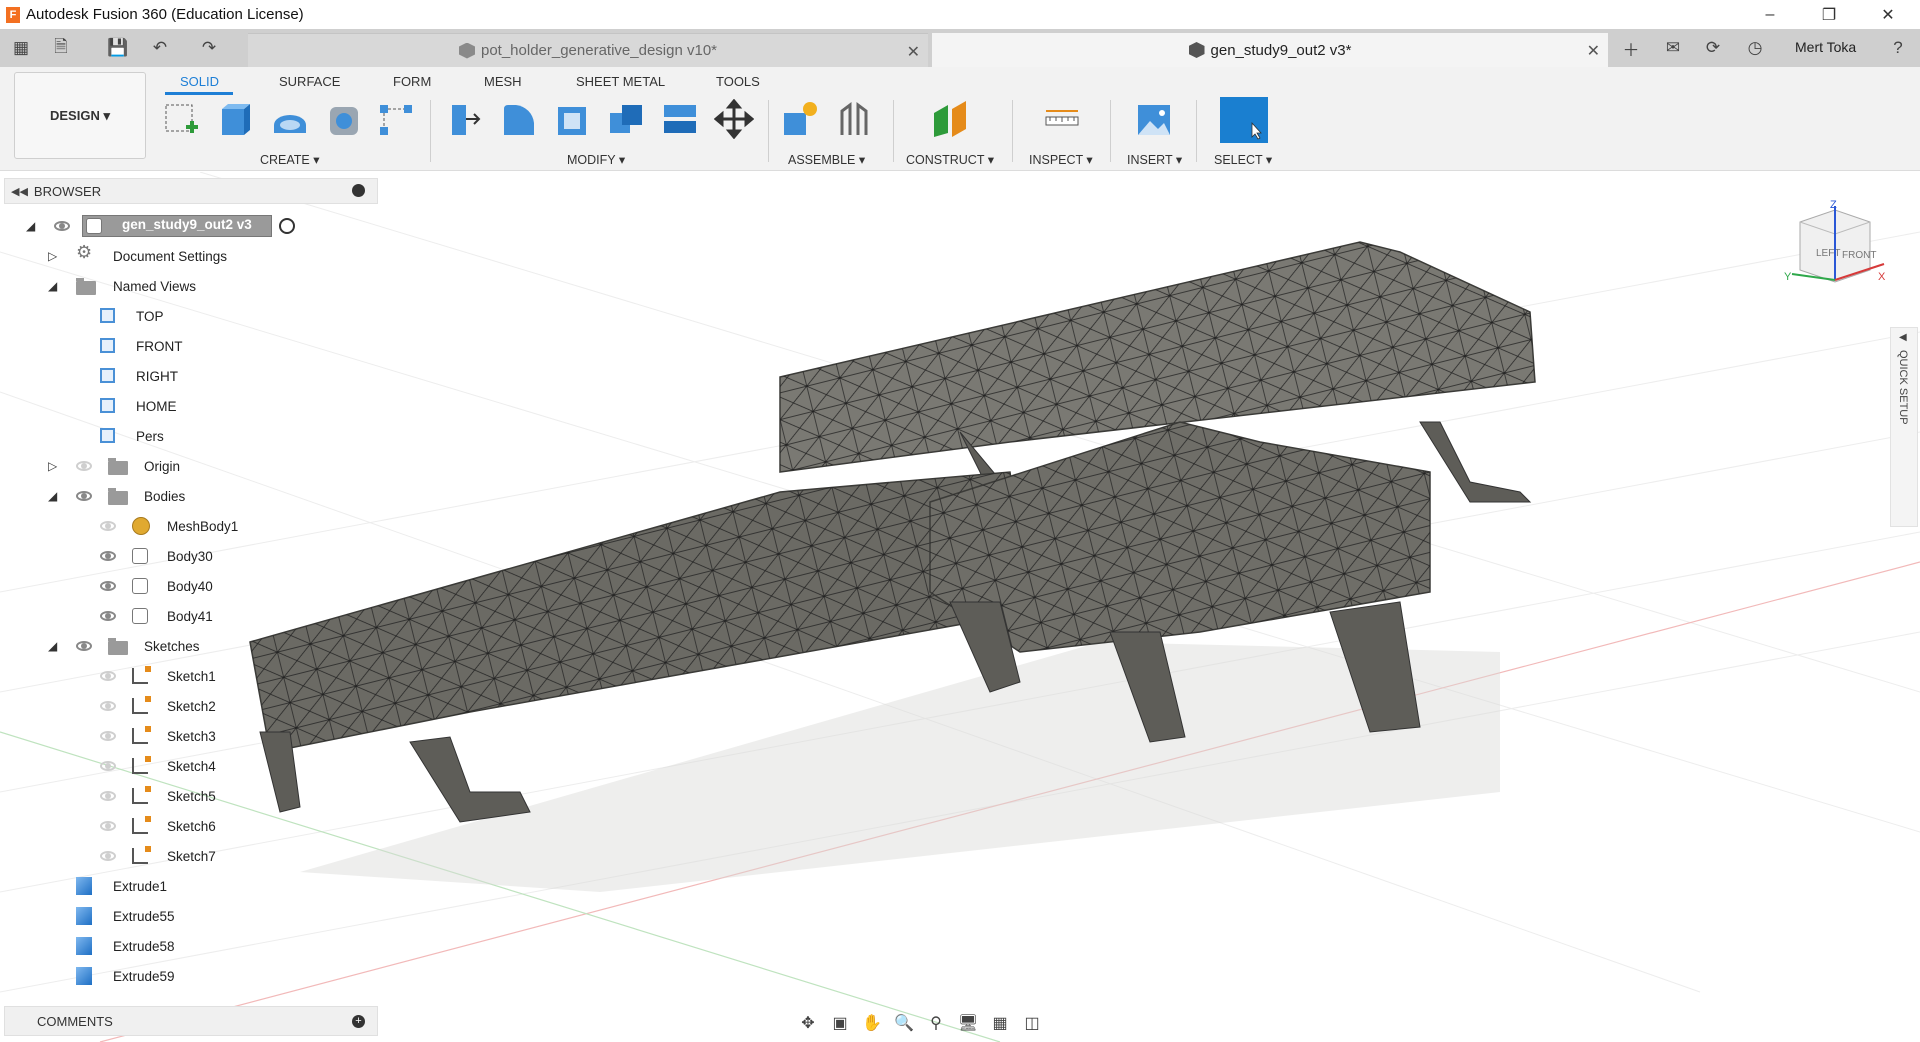 This screenshot has height=1042, width=1920. Describe the element at coordinates (199, 81) in the screenshot. I see `tab-solid: SOLID` at that location.